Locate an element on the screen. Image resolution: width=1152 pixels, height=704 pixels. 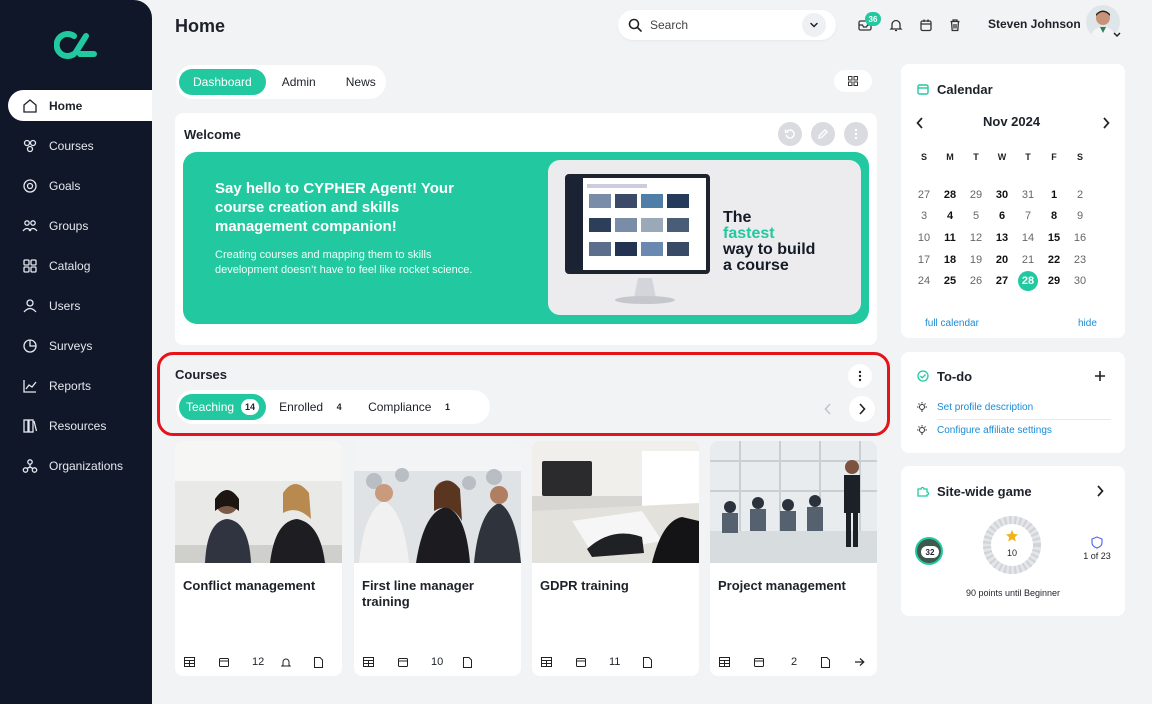
sidebar-item-users: Users is located at coordinates (80, 305).